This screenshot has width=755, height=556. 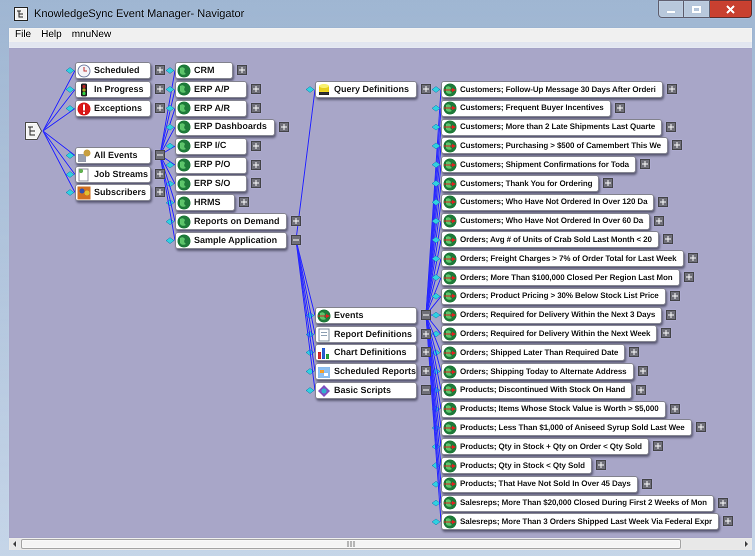 What do you see at coordinates (23, 35) in the screenshot?
I see `menu-item: File` at bounding box center [23, 35].